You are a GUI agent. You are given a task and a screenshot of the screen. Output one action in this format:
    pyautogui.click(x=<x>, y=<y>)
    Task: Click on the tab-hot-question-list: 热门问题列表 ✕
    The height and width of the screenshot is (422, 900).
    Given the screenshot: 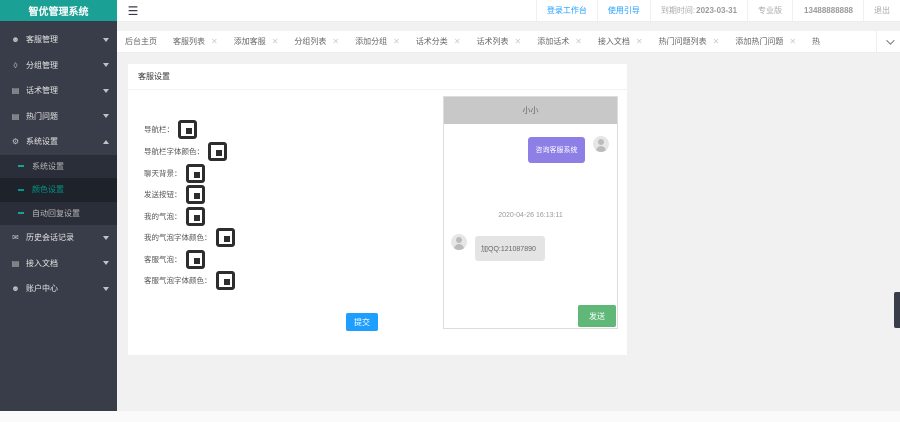 What is the action you would take?
    pyautogui.click(x=689, y=41)
    